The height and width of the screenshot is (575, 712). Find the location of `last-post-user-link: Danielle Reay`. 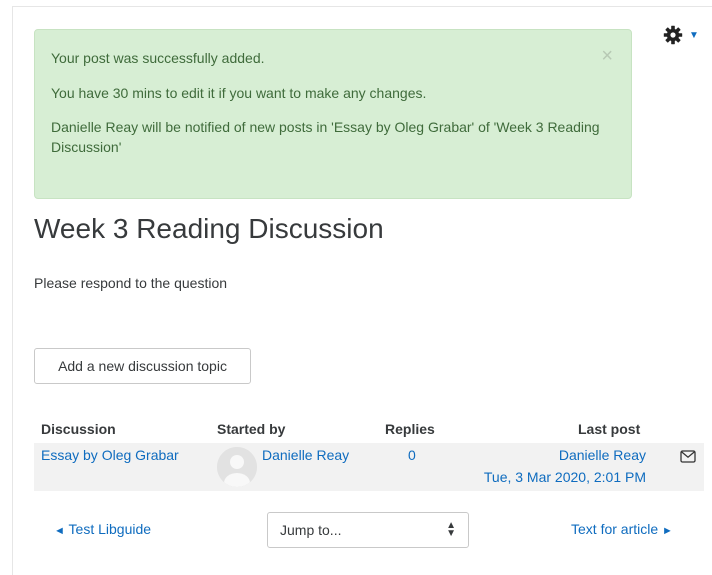

last-post-user-link: Danielle Reay is located at coordinates (602, 455).